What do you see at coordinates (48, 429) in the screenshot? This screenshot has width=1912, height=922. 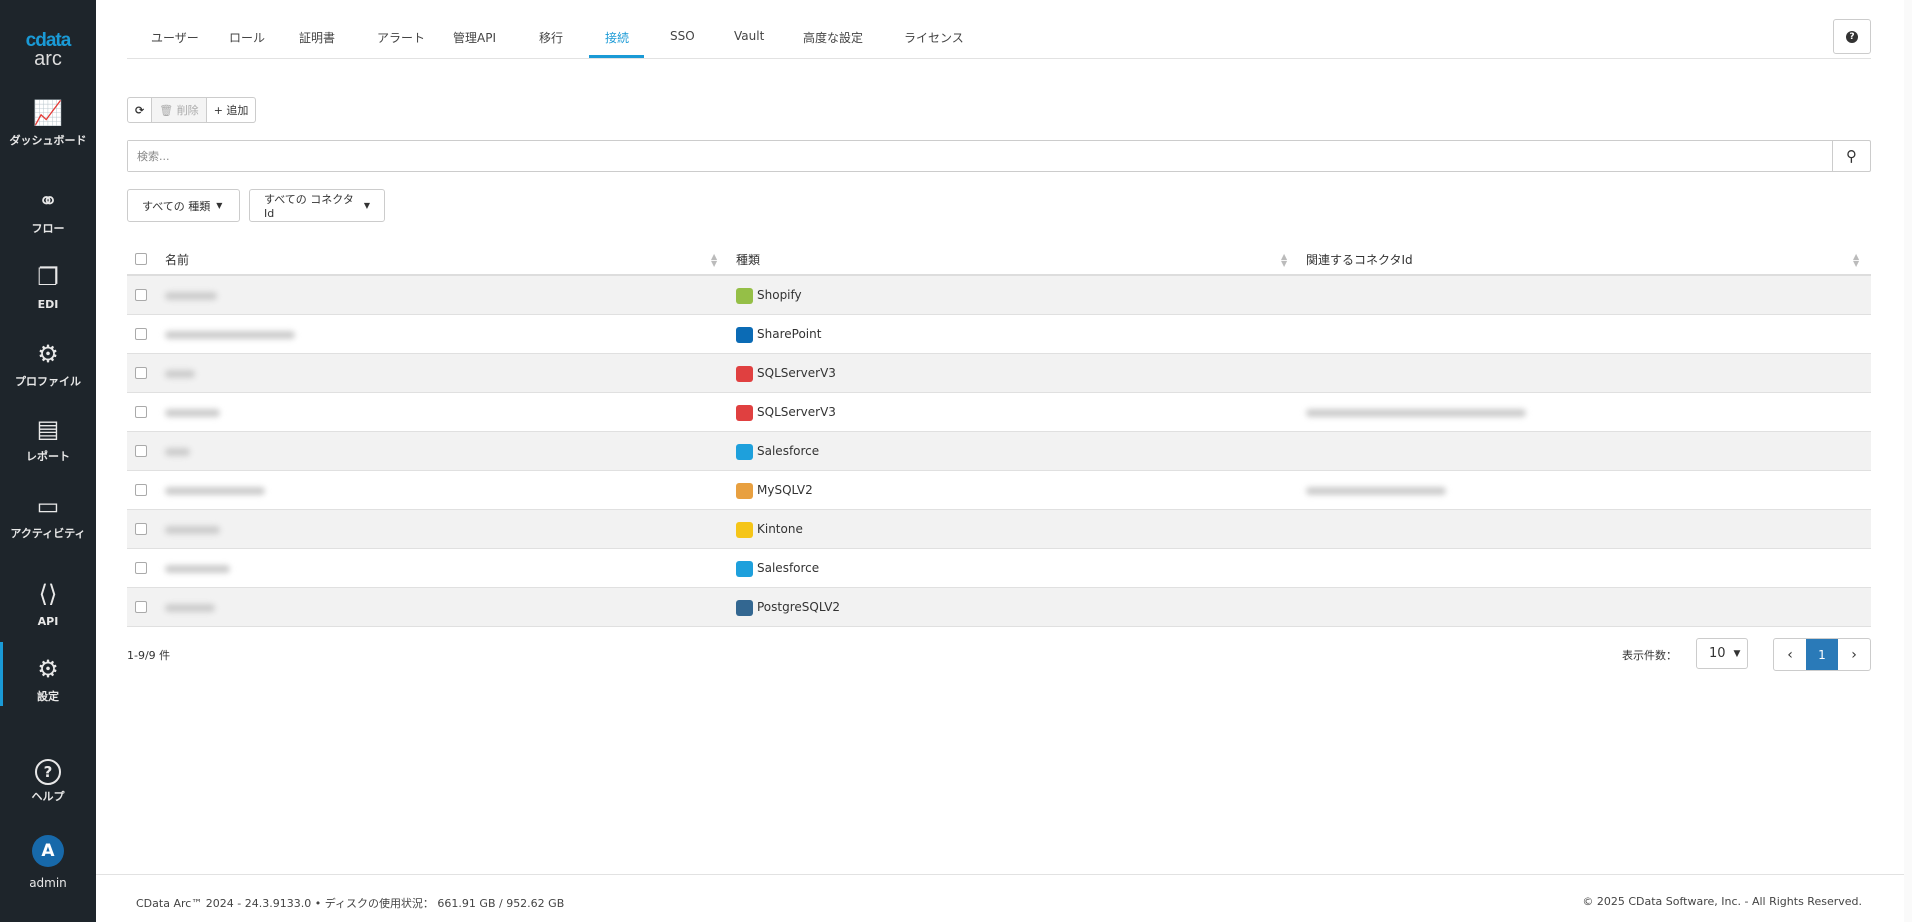 I see `document-icon: ▤` at bounding box center [48, 429].